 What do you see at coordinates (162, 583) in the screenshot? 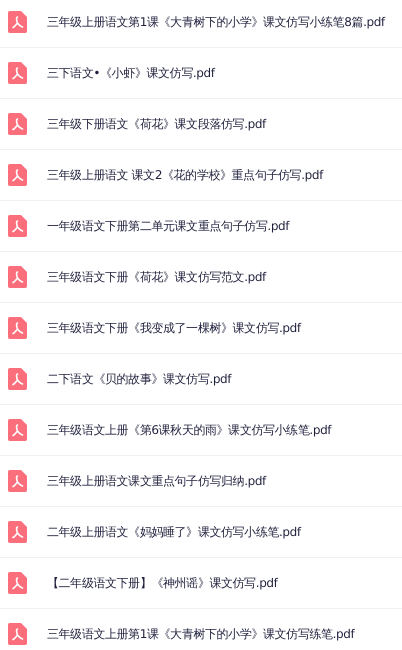
I see `file-name: 【二年级语文下册】《神州谣》课文仿写.pdf` at bounding box center [162, 583].